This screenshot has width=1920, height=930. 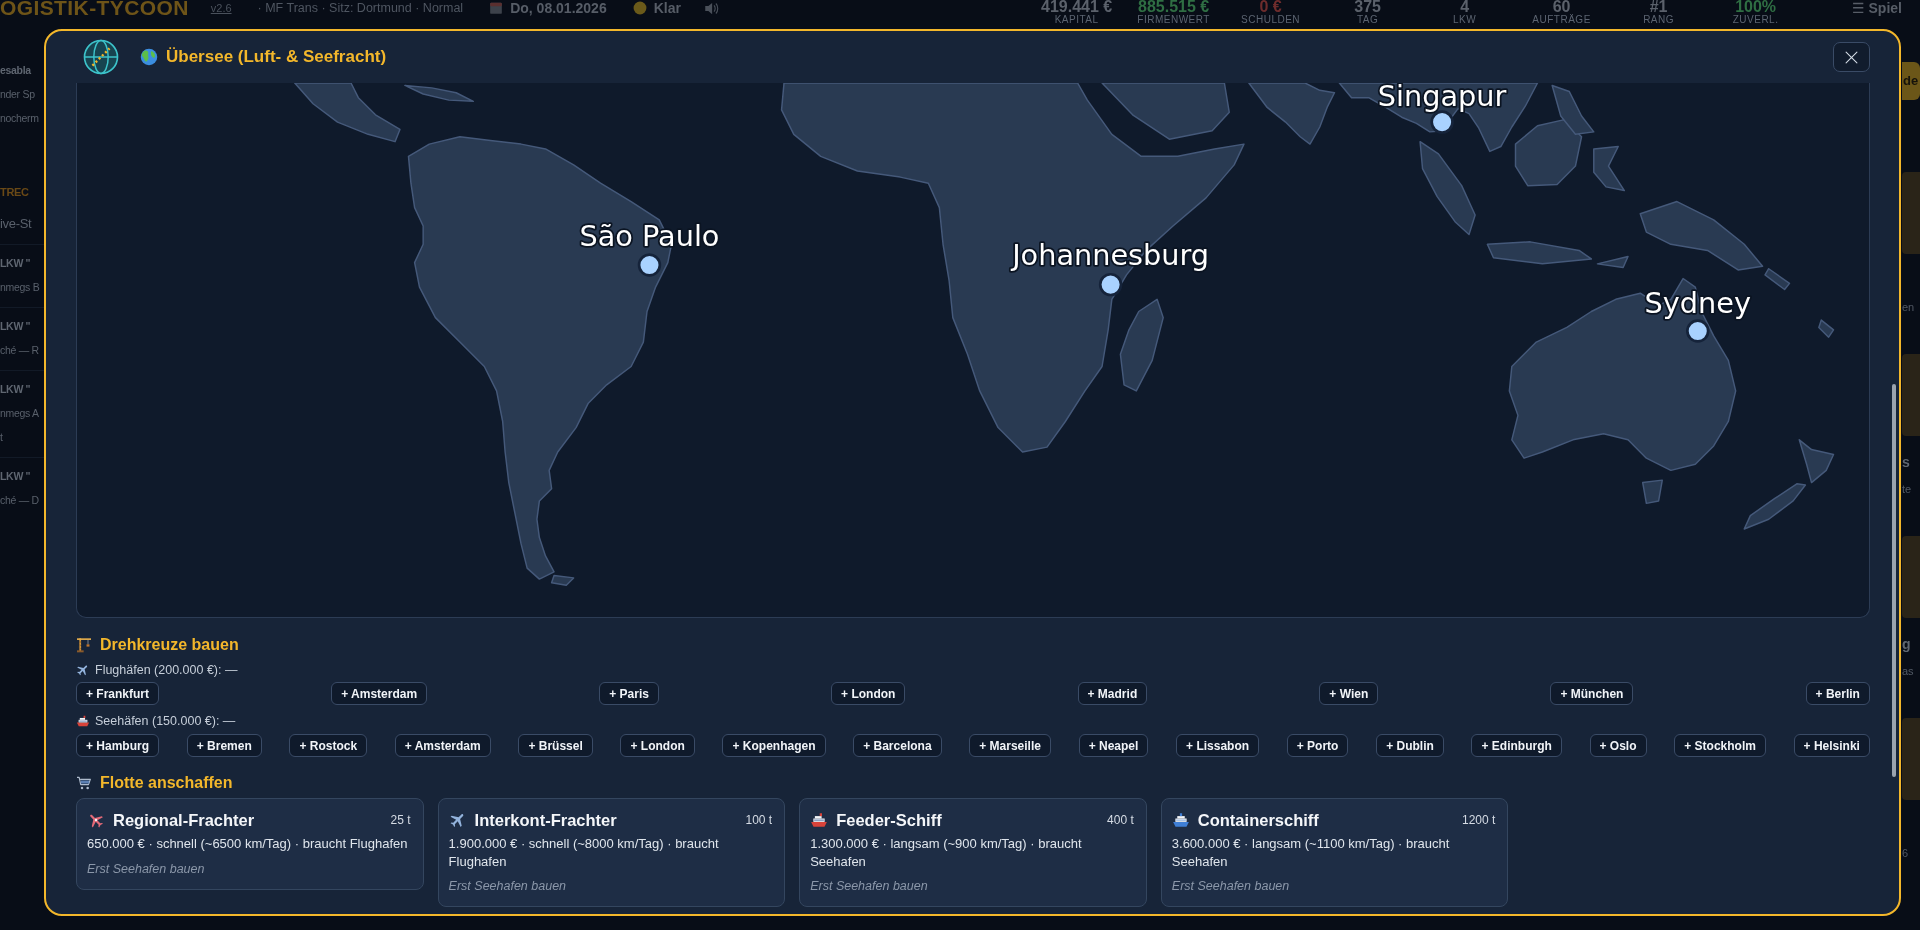 What do you see at coordinates (20, 500) in the screenshot?
I see `truck-status: ché — D` at bounding box center [20, 500].